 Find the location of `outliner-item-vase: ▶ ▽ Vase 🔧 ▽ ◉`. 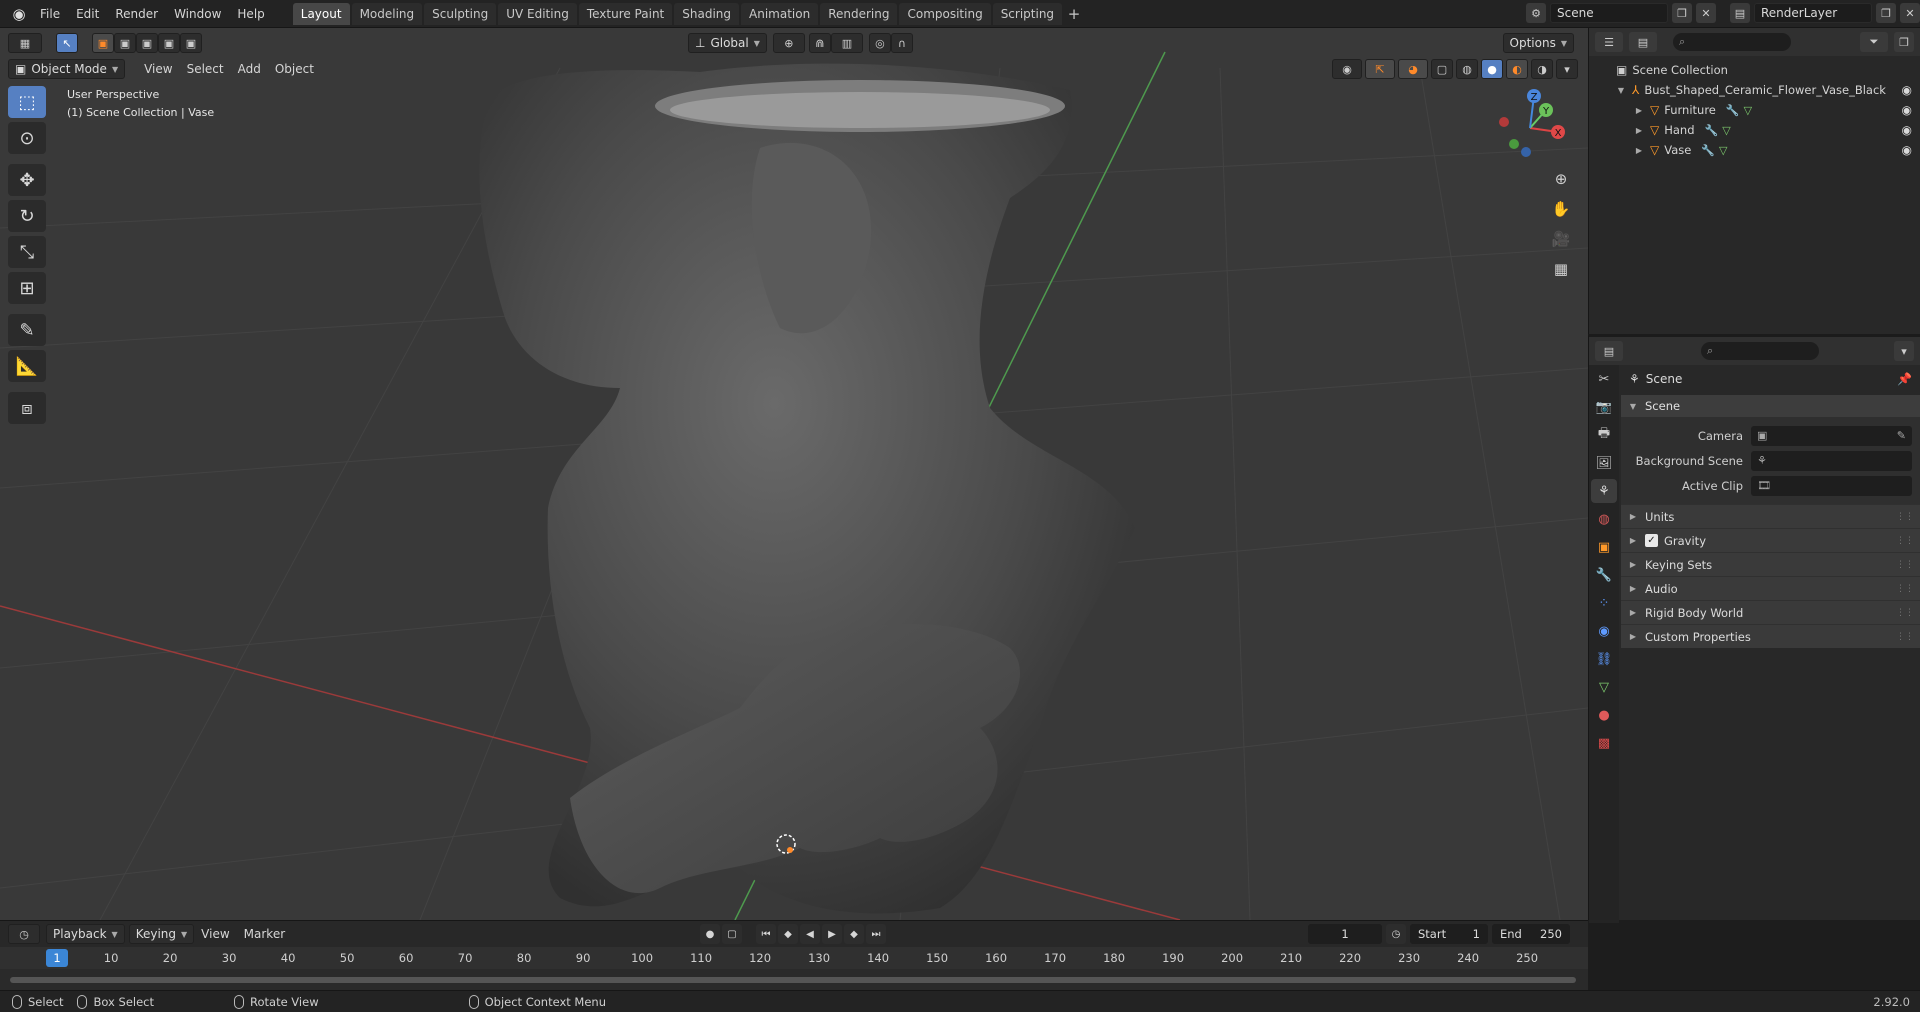

outliner-item-vase: ▶ ▽ Vase 🔧 ▽ ◉ is located at coordinates (1754, 150).